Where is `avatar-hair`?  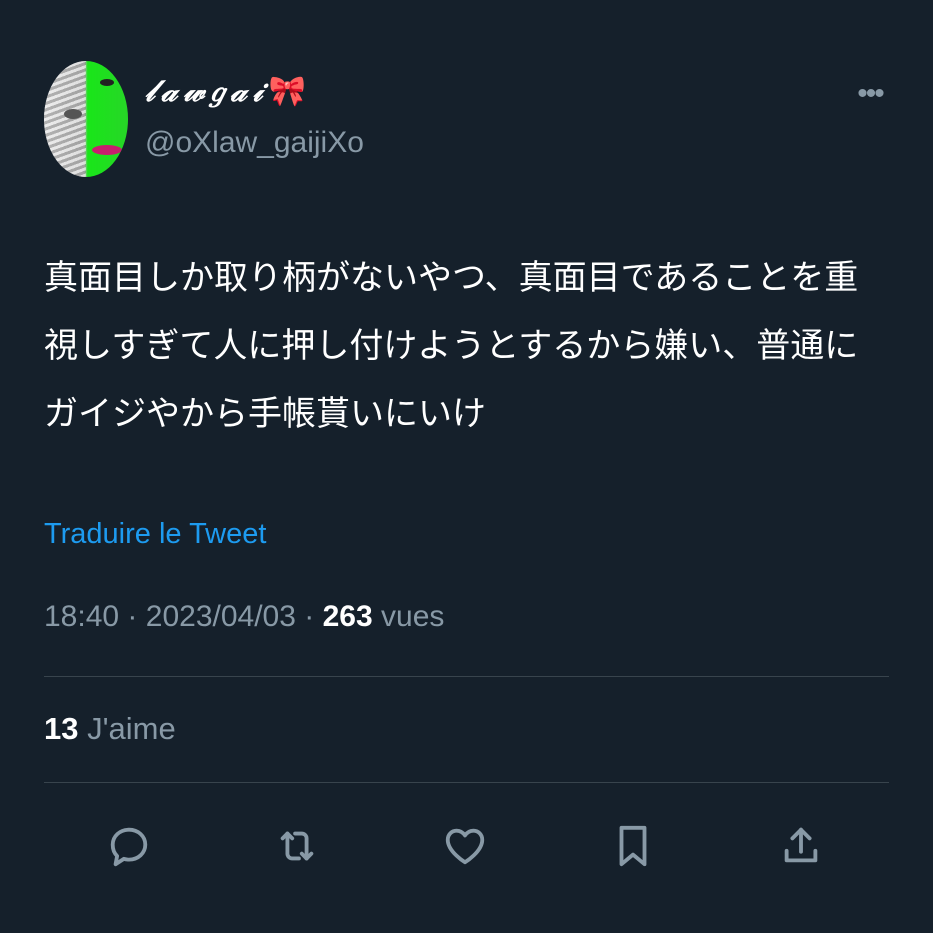 avatar-hair is located at coordinates (65, 119).